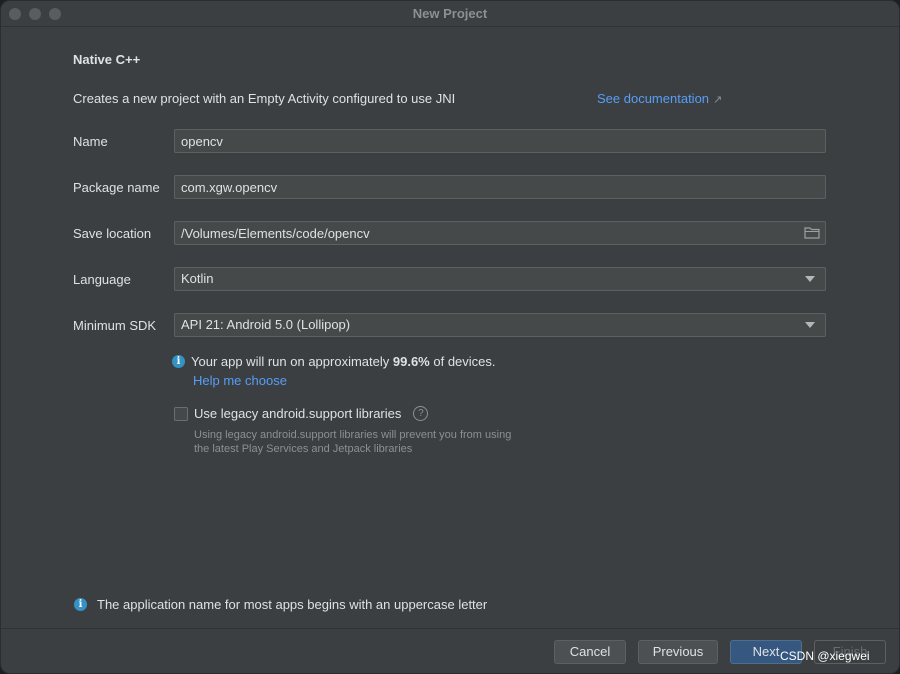 The image size is (900, 674). I want to click on close-window-button, so click(15, 14).